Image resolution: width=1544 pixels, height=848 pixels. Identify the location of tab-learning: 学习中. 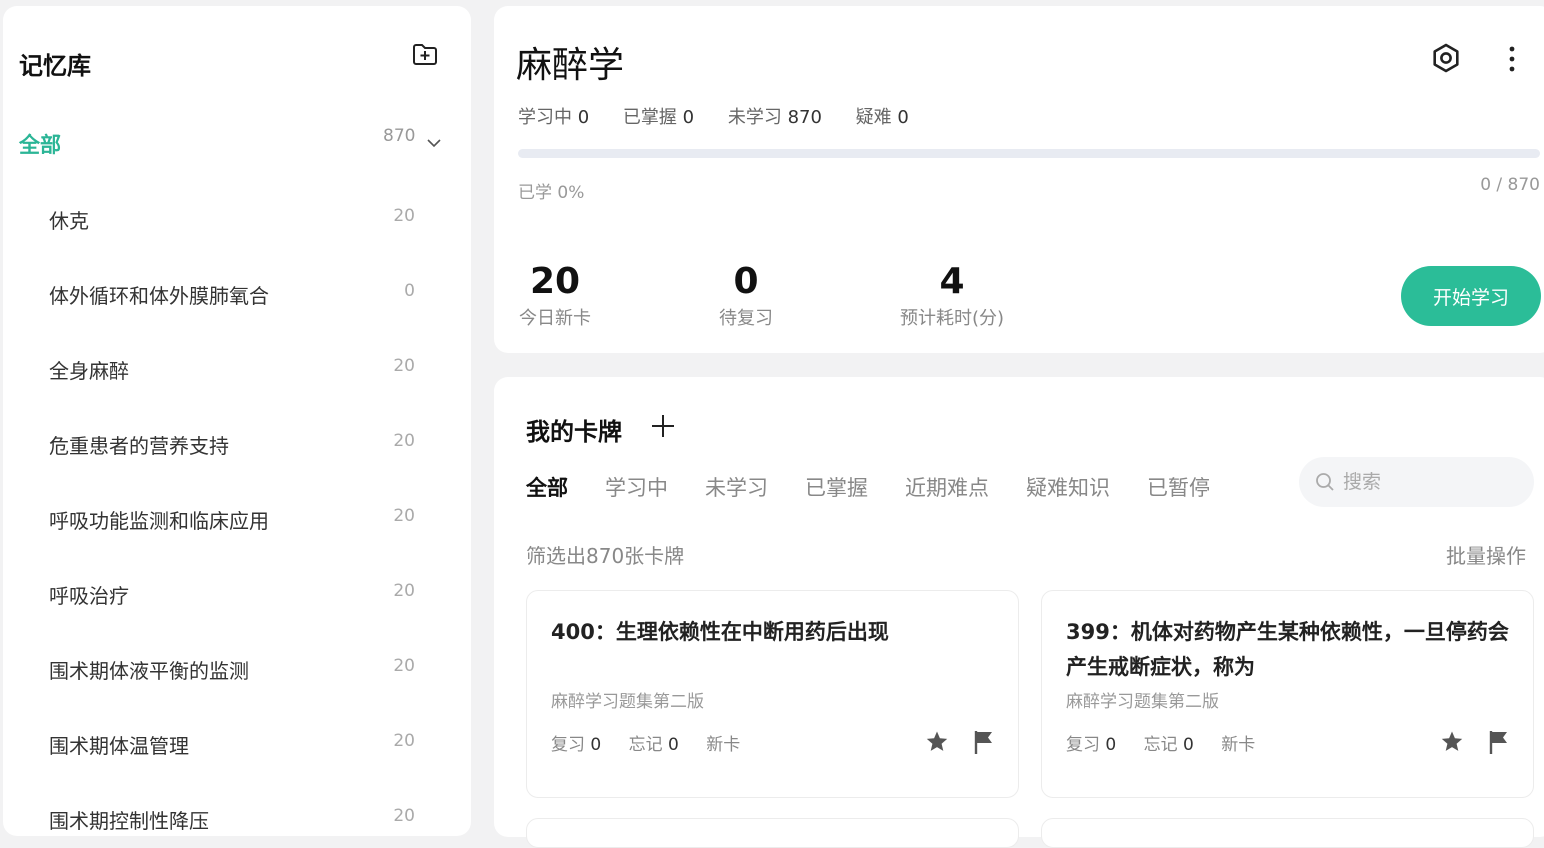
(636, 487).